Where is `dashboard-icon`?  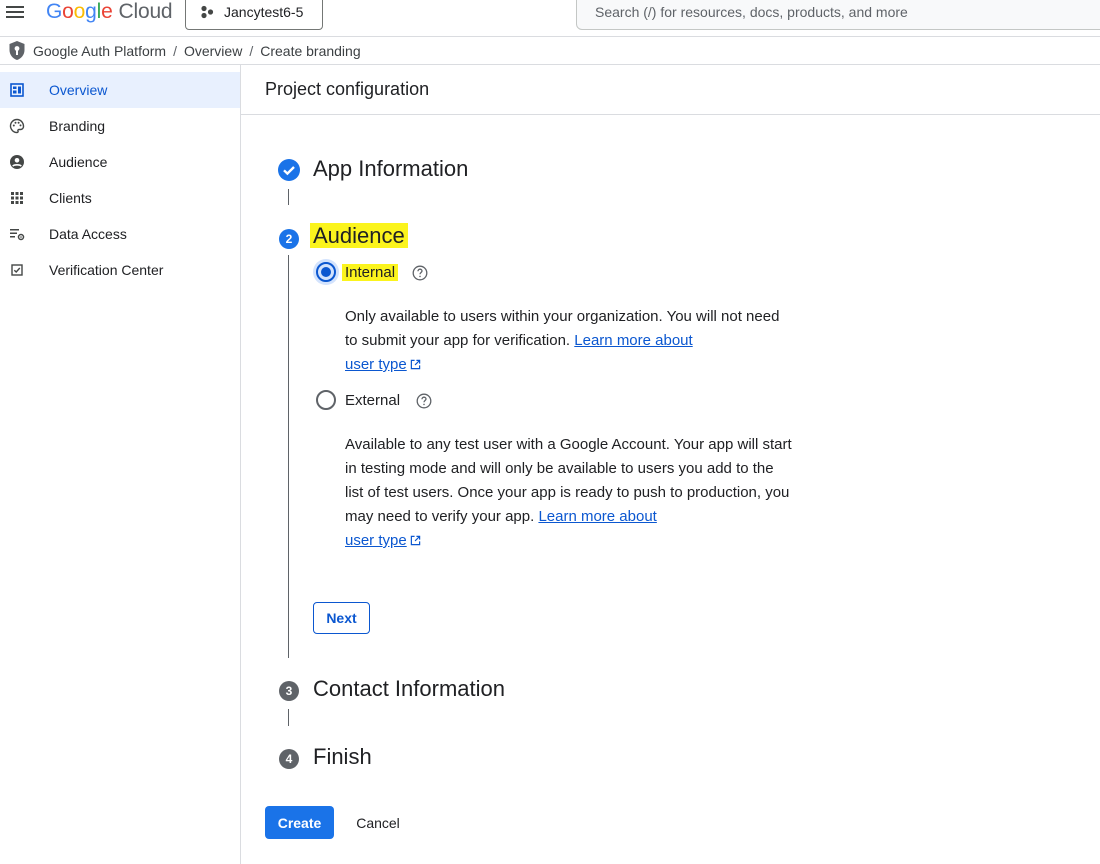
dashboard-icon is located at coordinates (17, 90).